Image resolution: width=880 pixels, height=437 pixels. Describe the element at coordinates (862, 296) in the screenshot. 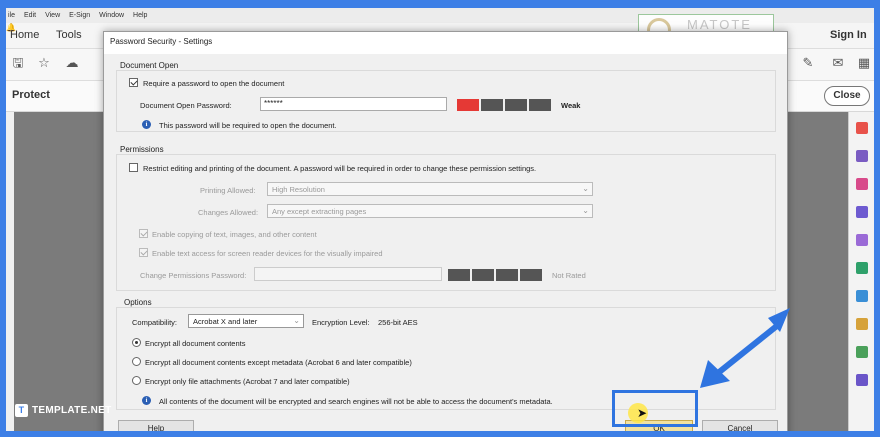

I see `scan-icon` at that location.